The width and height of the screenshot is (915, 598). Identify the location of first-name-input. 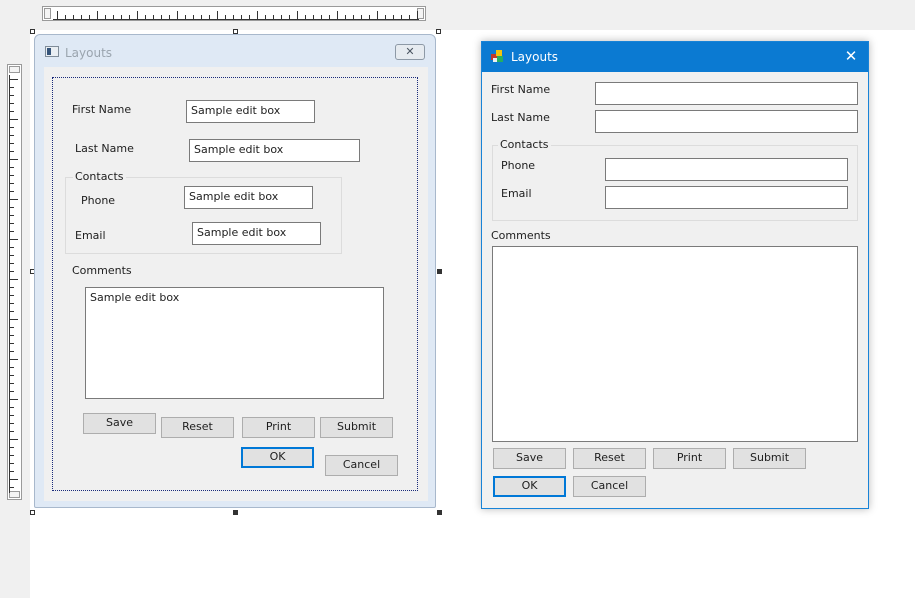
(726, 93).